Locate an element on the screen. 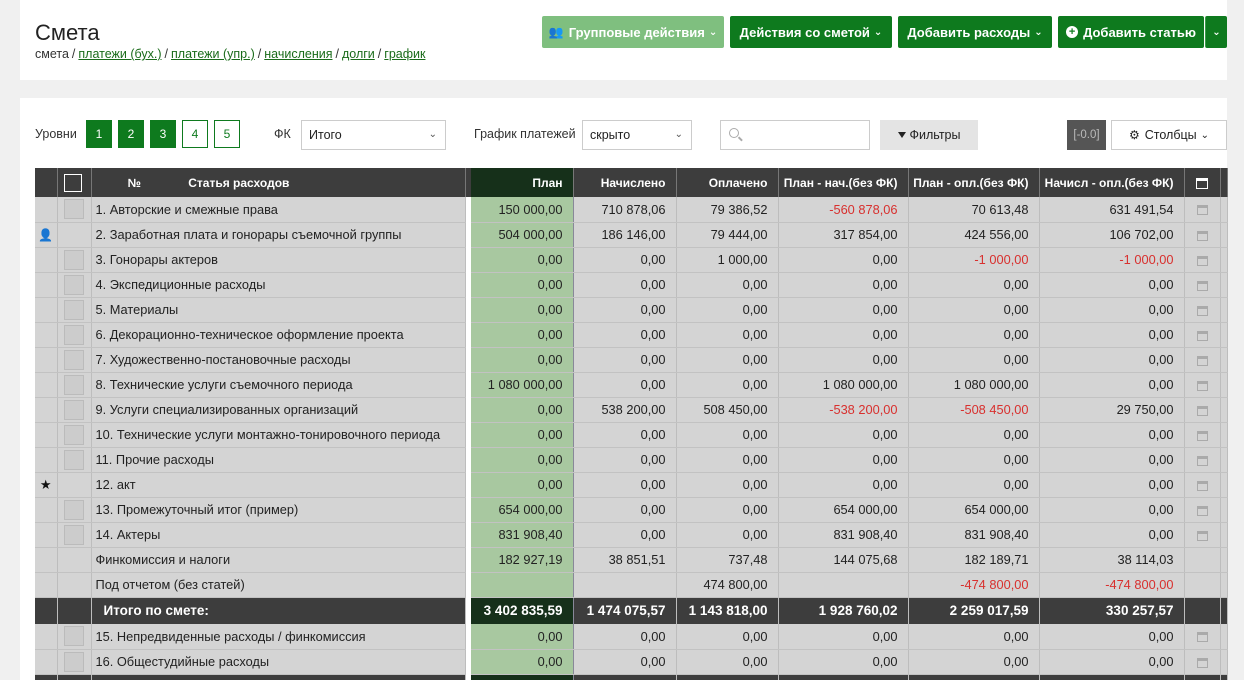 The height and width of the screenshot is (680, 1244). cell-paid: 508 450,00 is located at coordinates (727, 410).